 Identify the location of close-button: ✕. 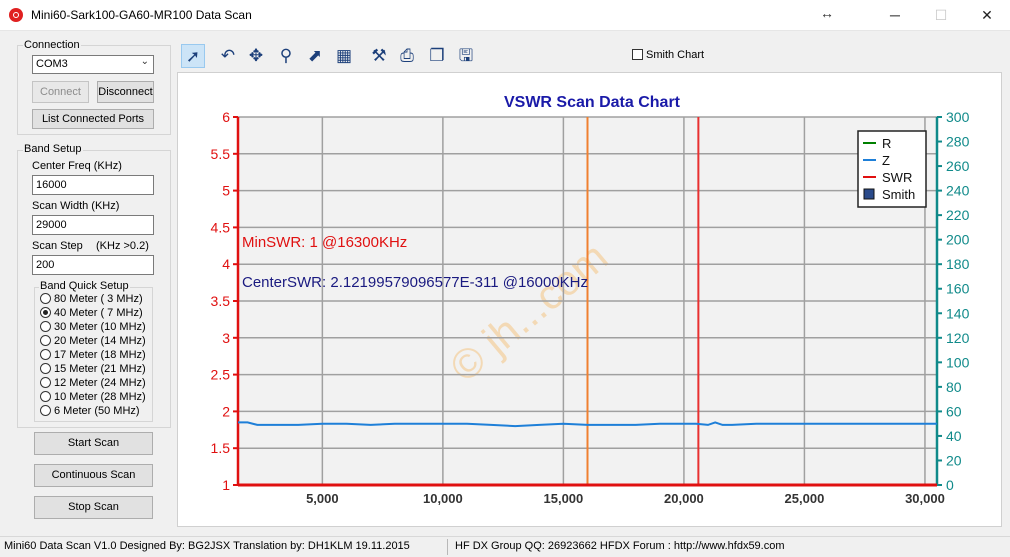
(987, 15).